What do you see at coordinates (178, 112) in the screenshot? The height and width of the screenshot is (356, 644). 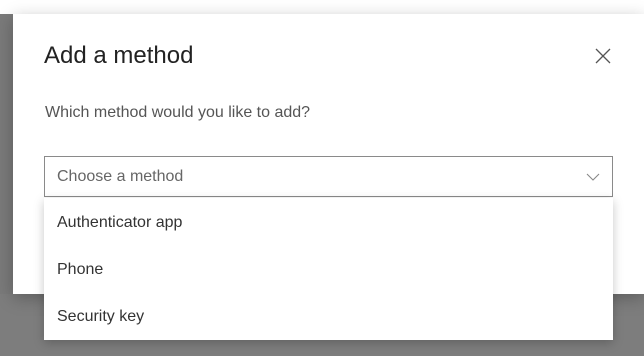 I see `dialog-question: Which method would you like to add?` at bounding box center [178, 112].